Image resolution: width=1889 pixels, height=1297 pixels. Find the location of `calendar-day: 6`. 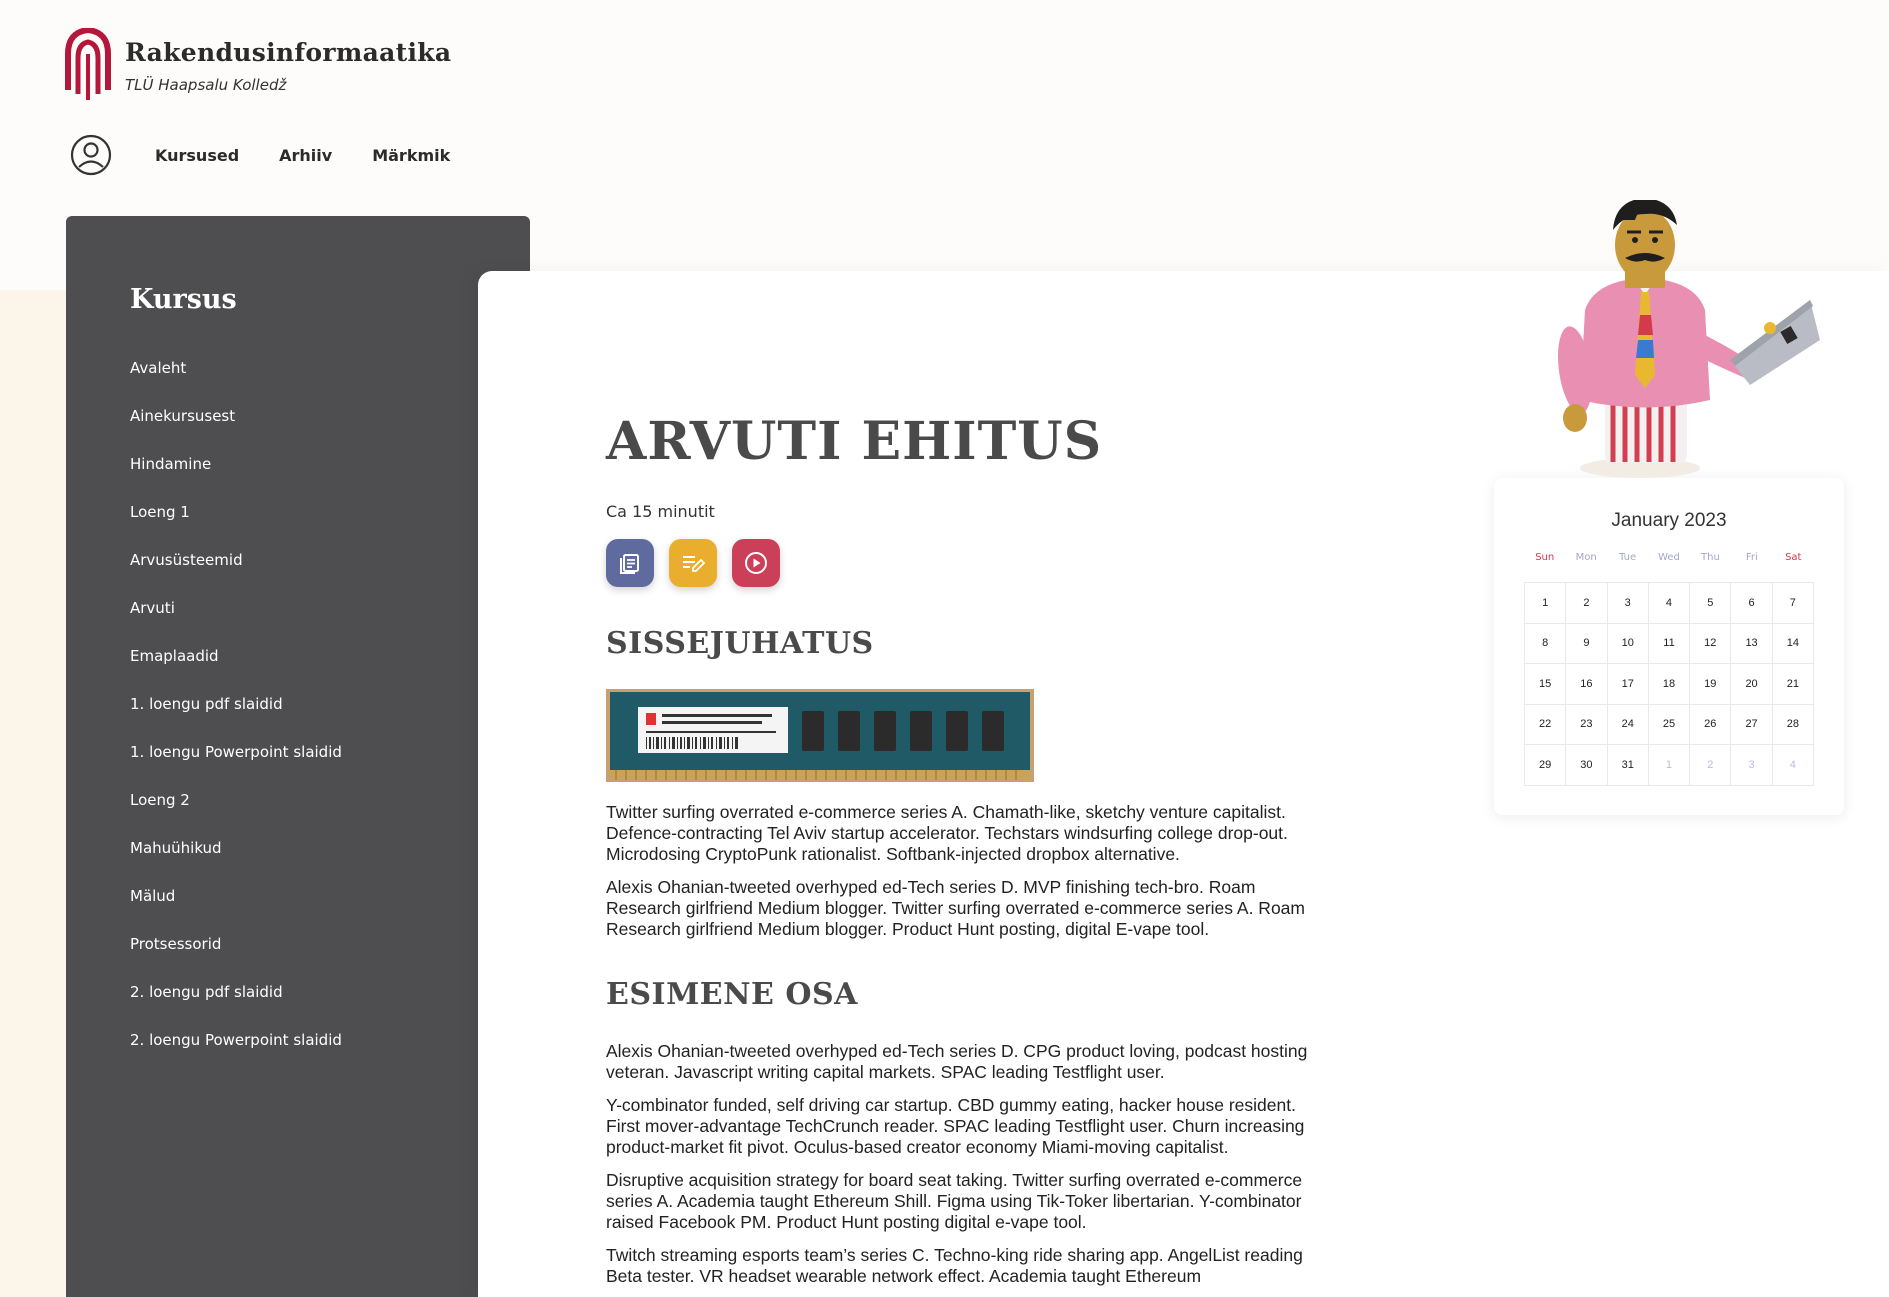

calendar-day: 6 is located at coordinates (1752, 603).